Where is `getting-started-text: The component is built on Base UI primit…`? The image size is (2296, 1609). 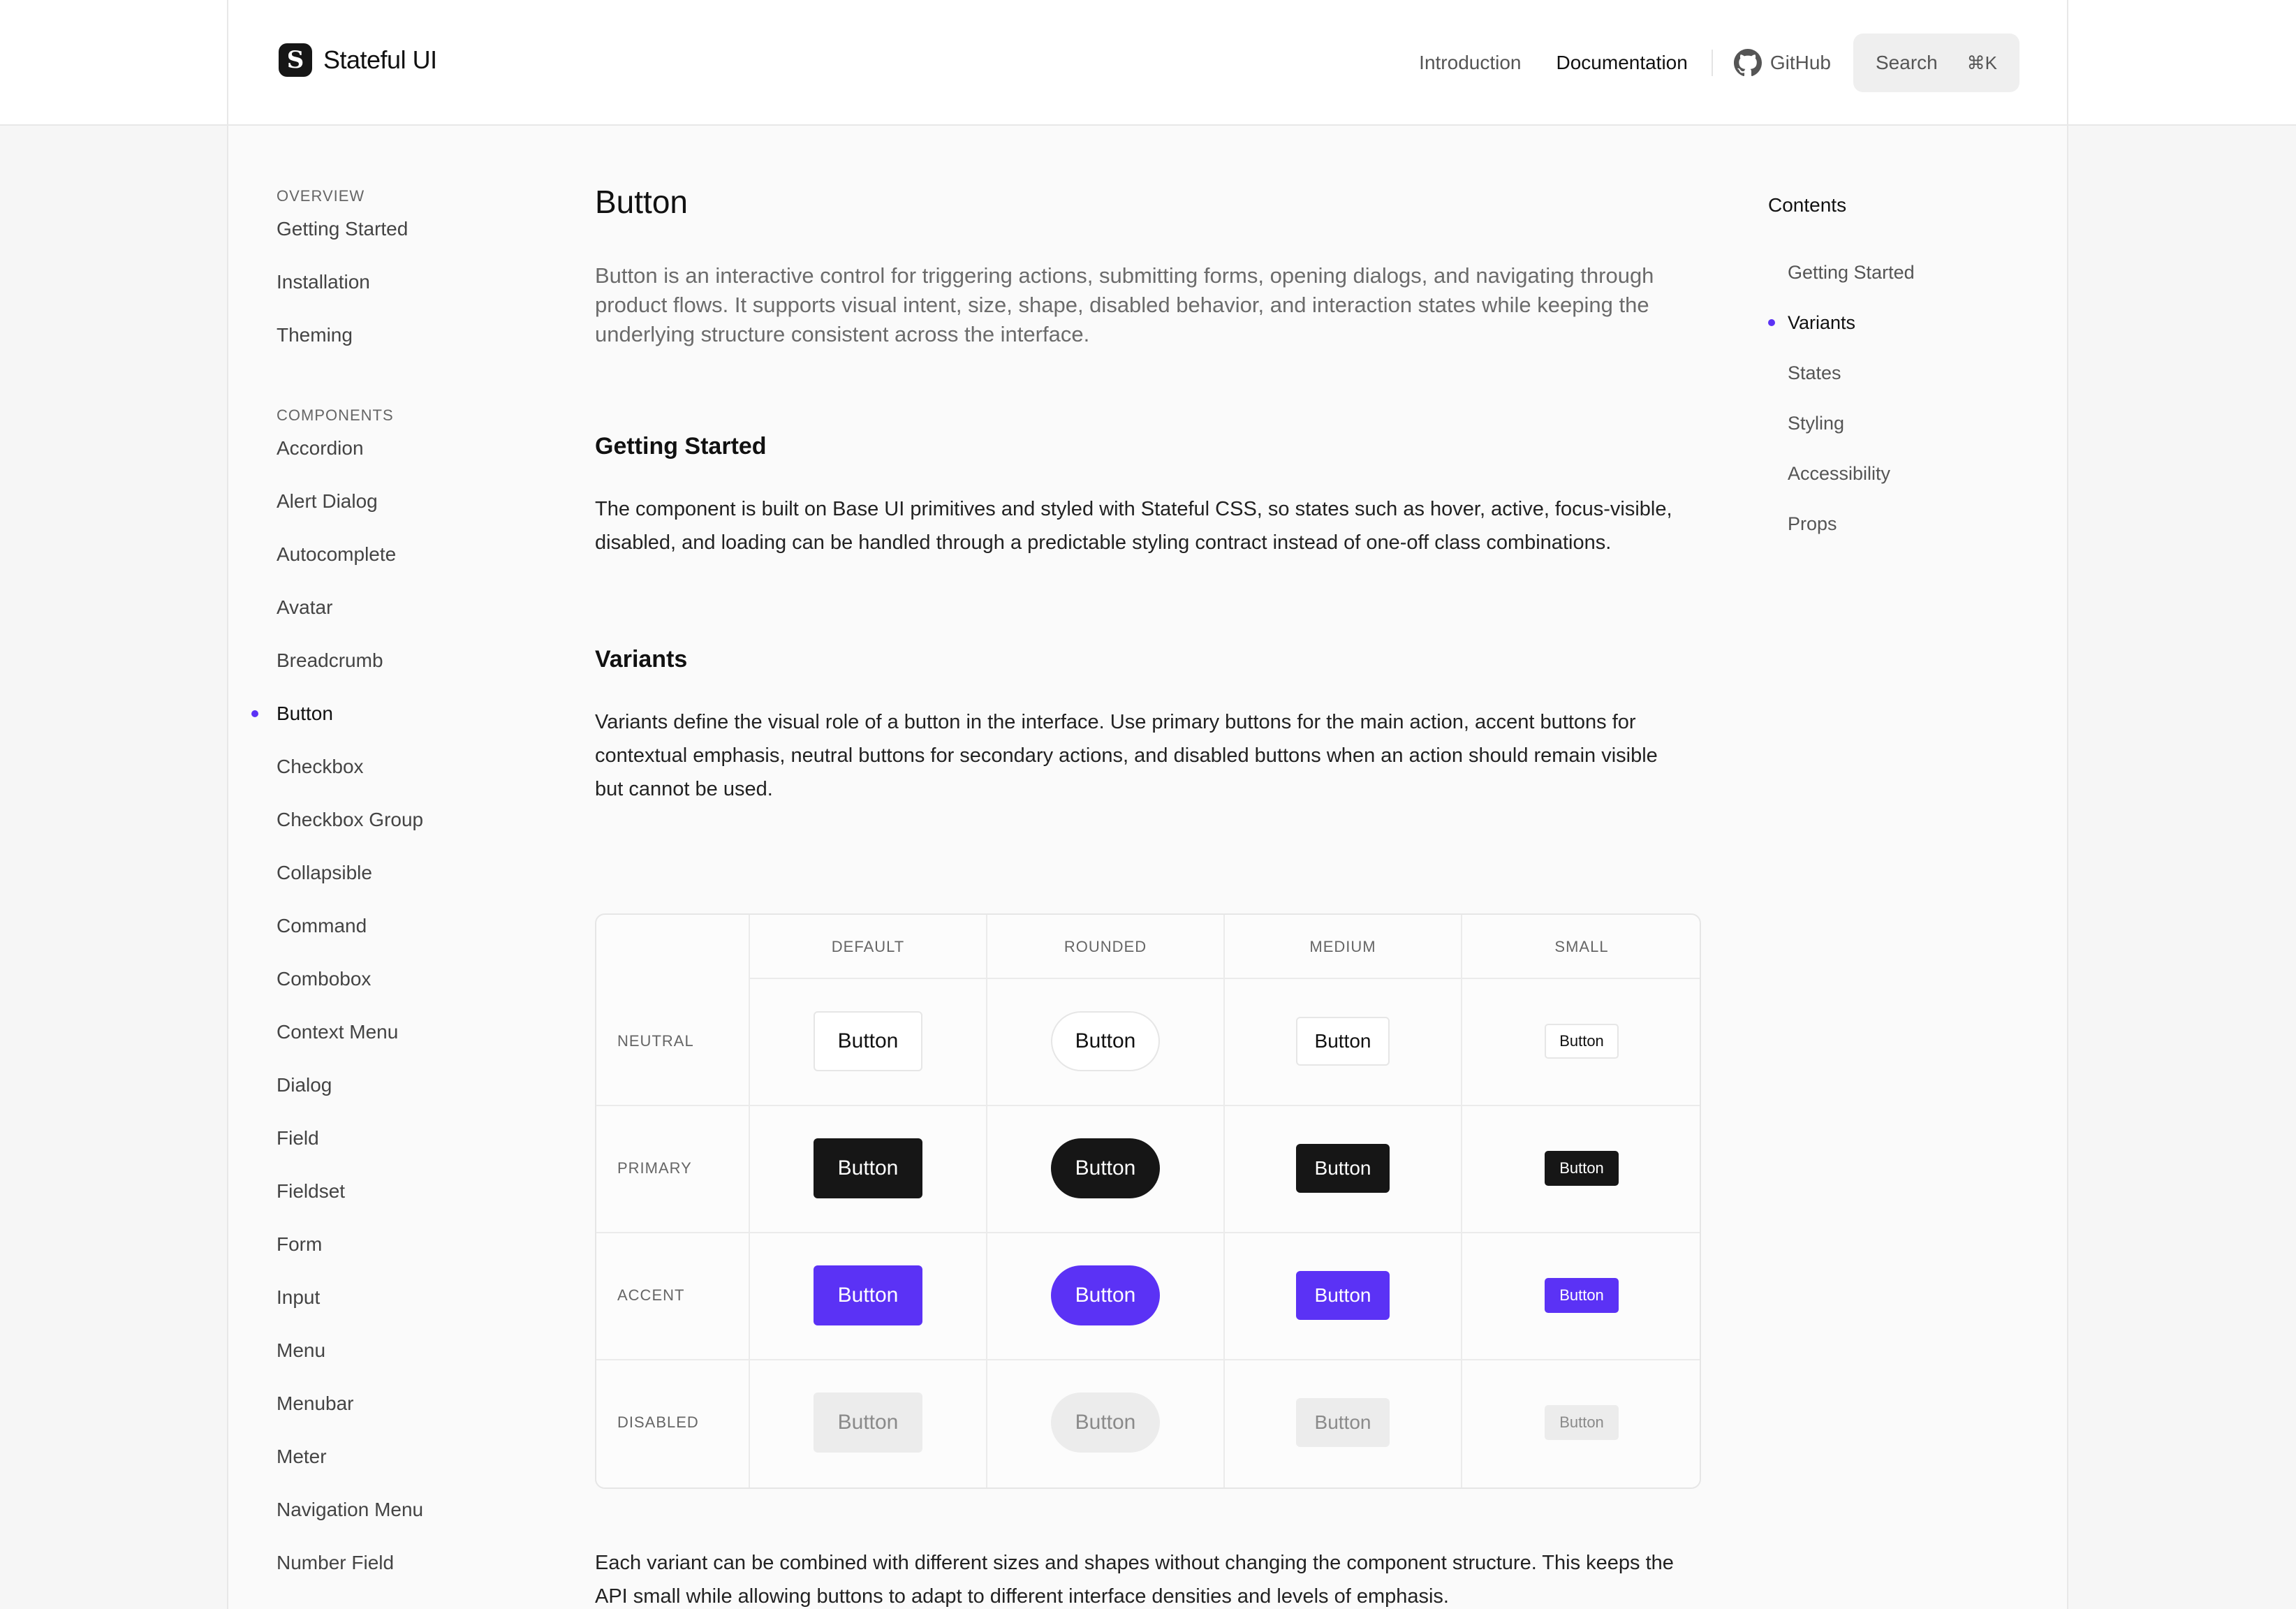
getting-started-text: The component is built on Base UI primit… is located at coordinates (1133, 526).